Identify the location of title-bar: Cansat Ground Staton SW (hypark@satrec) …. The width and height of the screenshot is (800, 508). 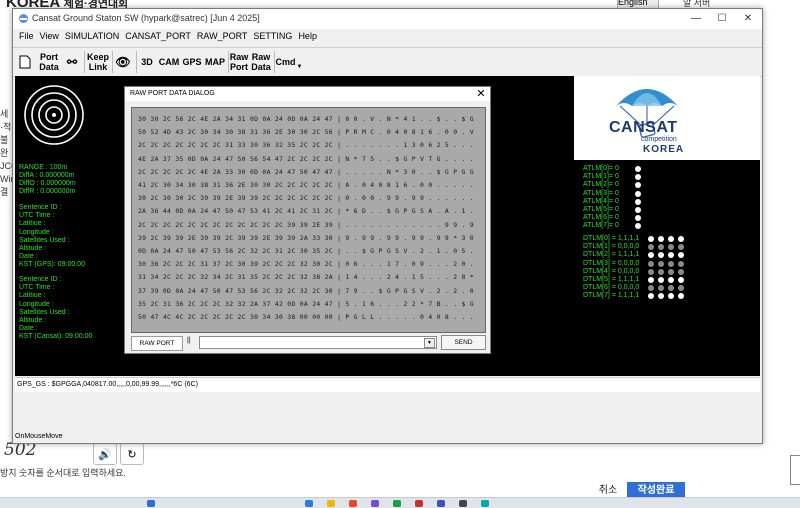
(387, 19).